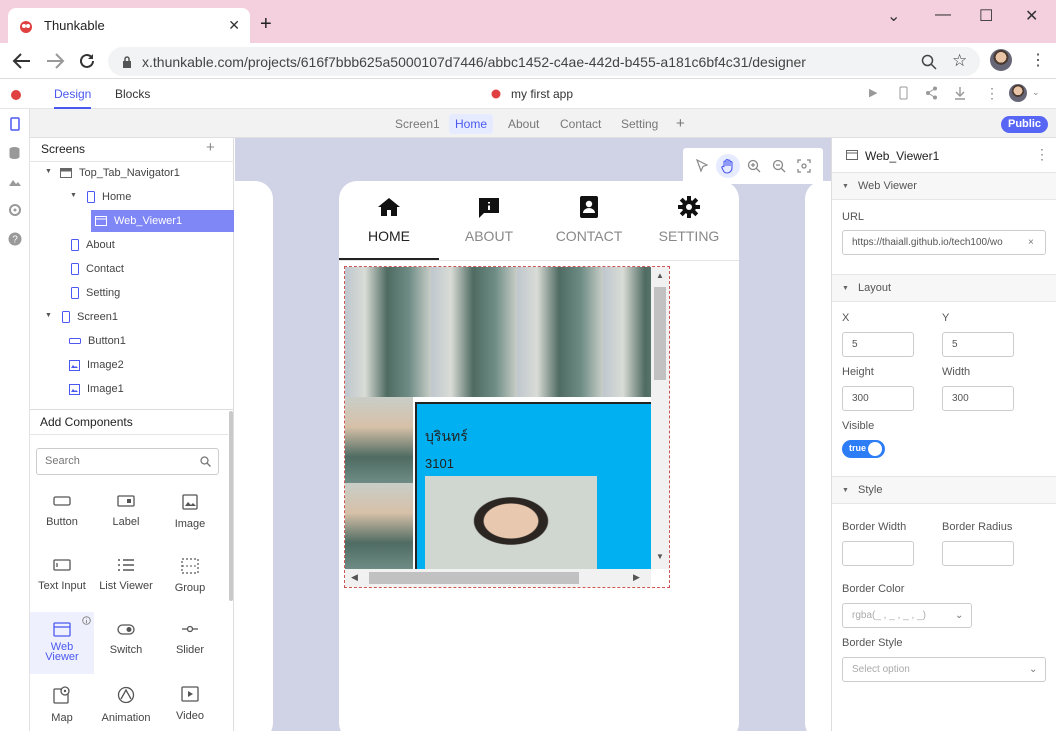 The height and width of the screenshot is (731, 1056). I want to click on width-input: 300, so click(978, 398).